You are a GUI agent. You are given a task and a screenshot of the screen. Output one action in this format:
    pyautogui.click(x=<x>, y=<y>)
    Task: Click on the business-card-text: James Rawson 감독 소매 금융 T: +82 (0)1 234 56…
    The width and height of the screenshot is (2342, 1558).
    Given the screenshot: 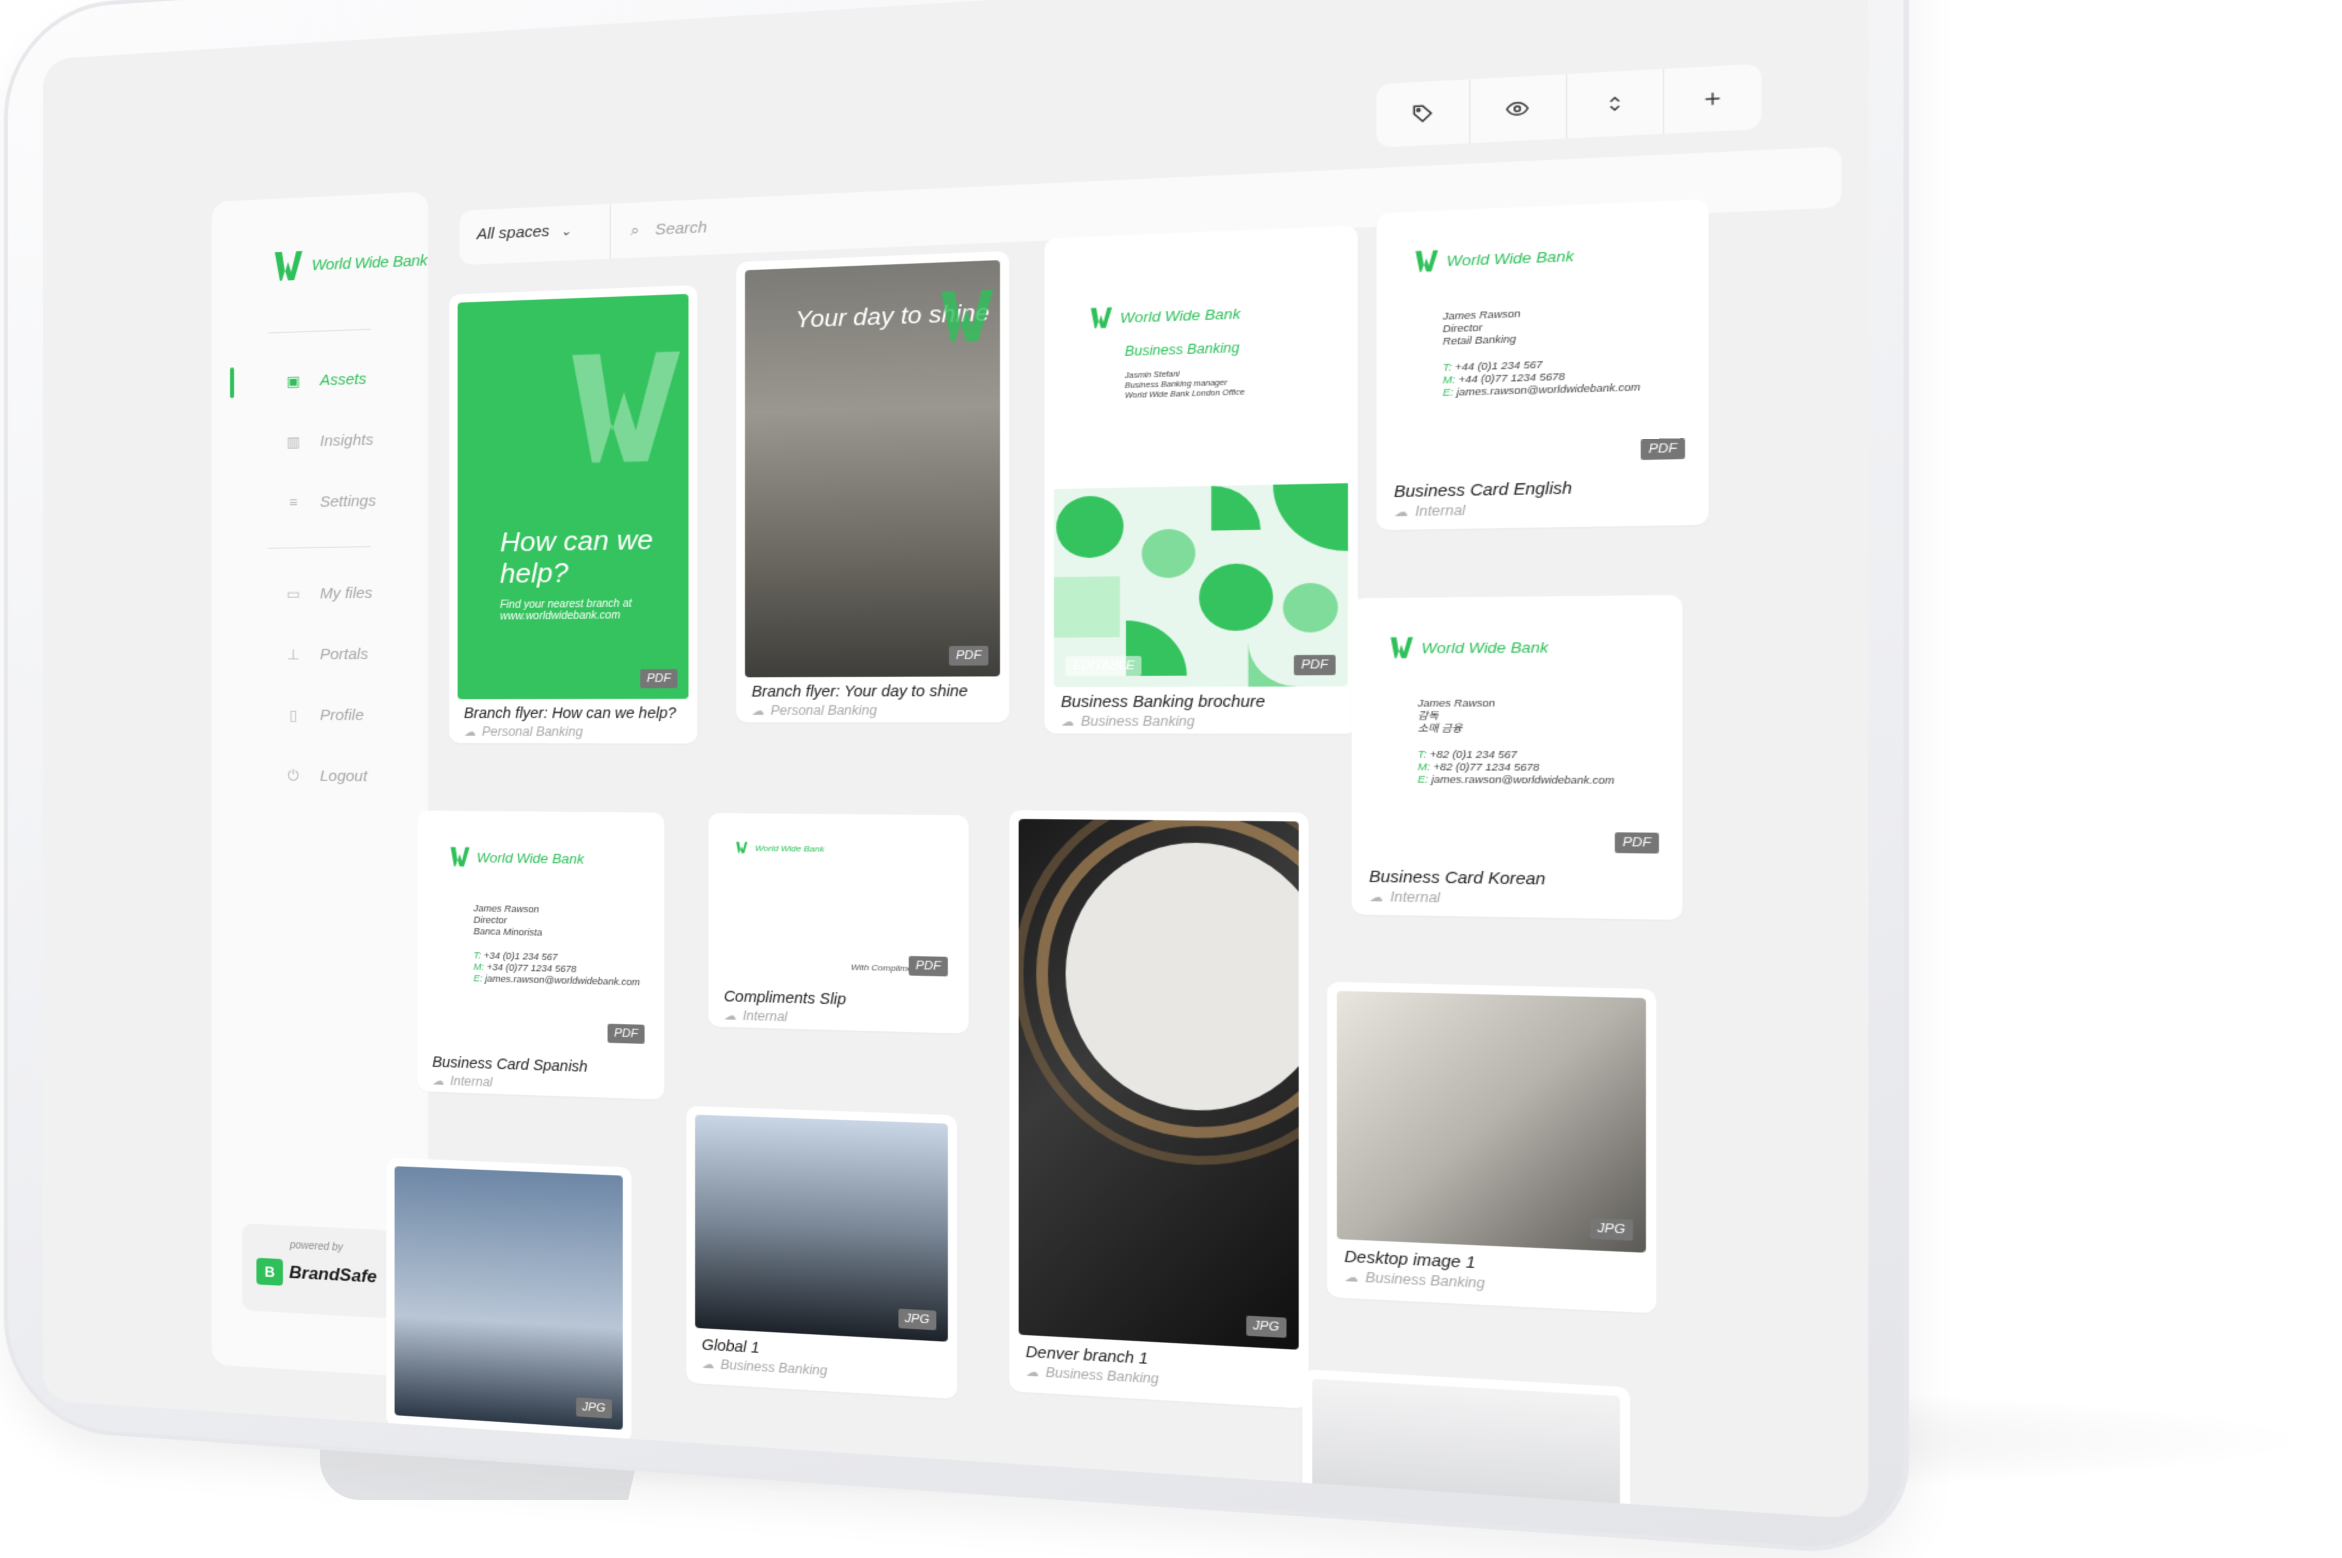 What is the action you would take?
    pyautogui.click(x=1516, y=742)
    